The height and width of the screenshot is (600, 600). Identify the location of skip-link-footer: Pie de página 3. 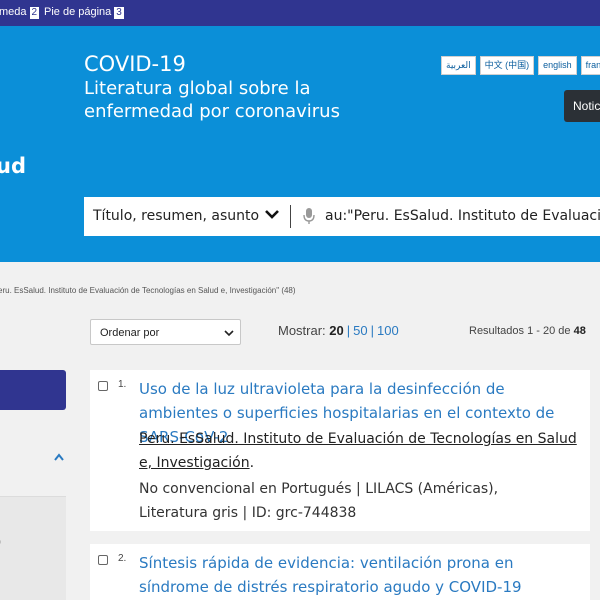
(84, 12).